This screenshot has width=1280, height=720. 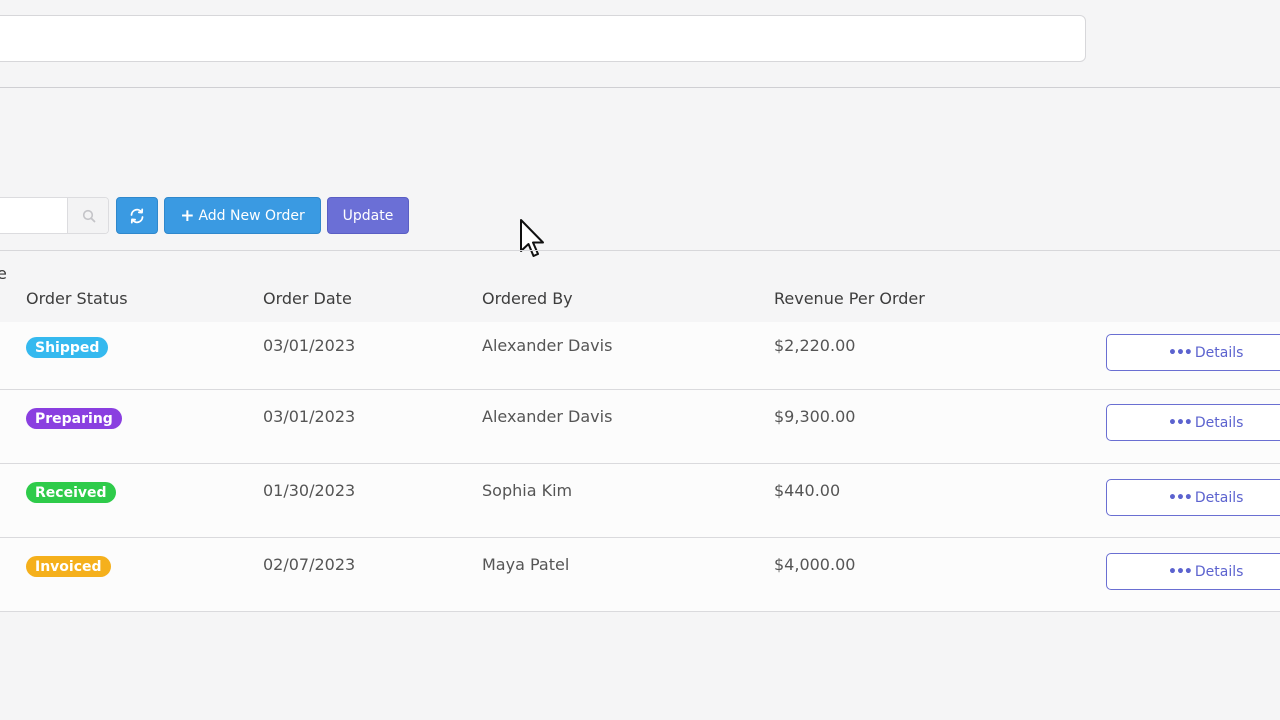 What do you see at coordinates (543, 38) in the screenshot?
I see `top-search-bar` at bounding box center [543, 38].